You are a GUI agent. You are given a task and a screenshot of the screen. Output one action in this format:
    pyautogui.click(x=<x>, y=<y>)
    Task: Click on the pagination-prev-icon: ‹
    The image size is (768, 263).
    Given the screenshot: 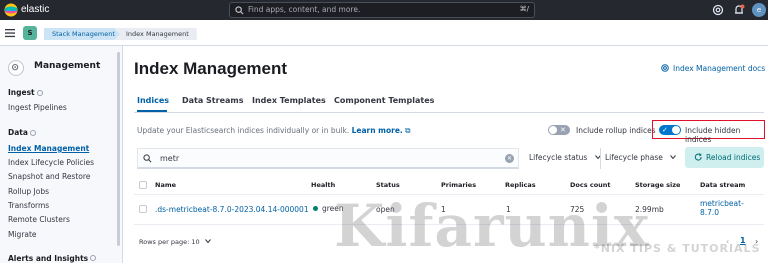 What is the action you would take?
    pyautogui.click(x=727, y=241)
    